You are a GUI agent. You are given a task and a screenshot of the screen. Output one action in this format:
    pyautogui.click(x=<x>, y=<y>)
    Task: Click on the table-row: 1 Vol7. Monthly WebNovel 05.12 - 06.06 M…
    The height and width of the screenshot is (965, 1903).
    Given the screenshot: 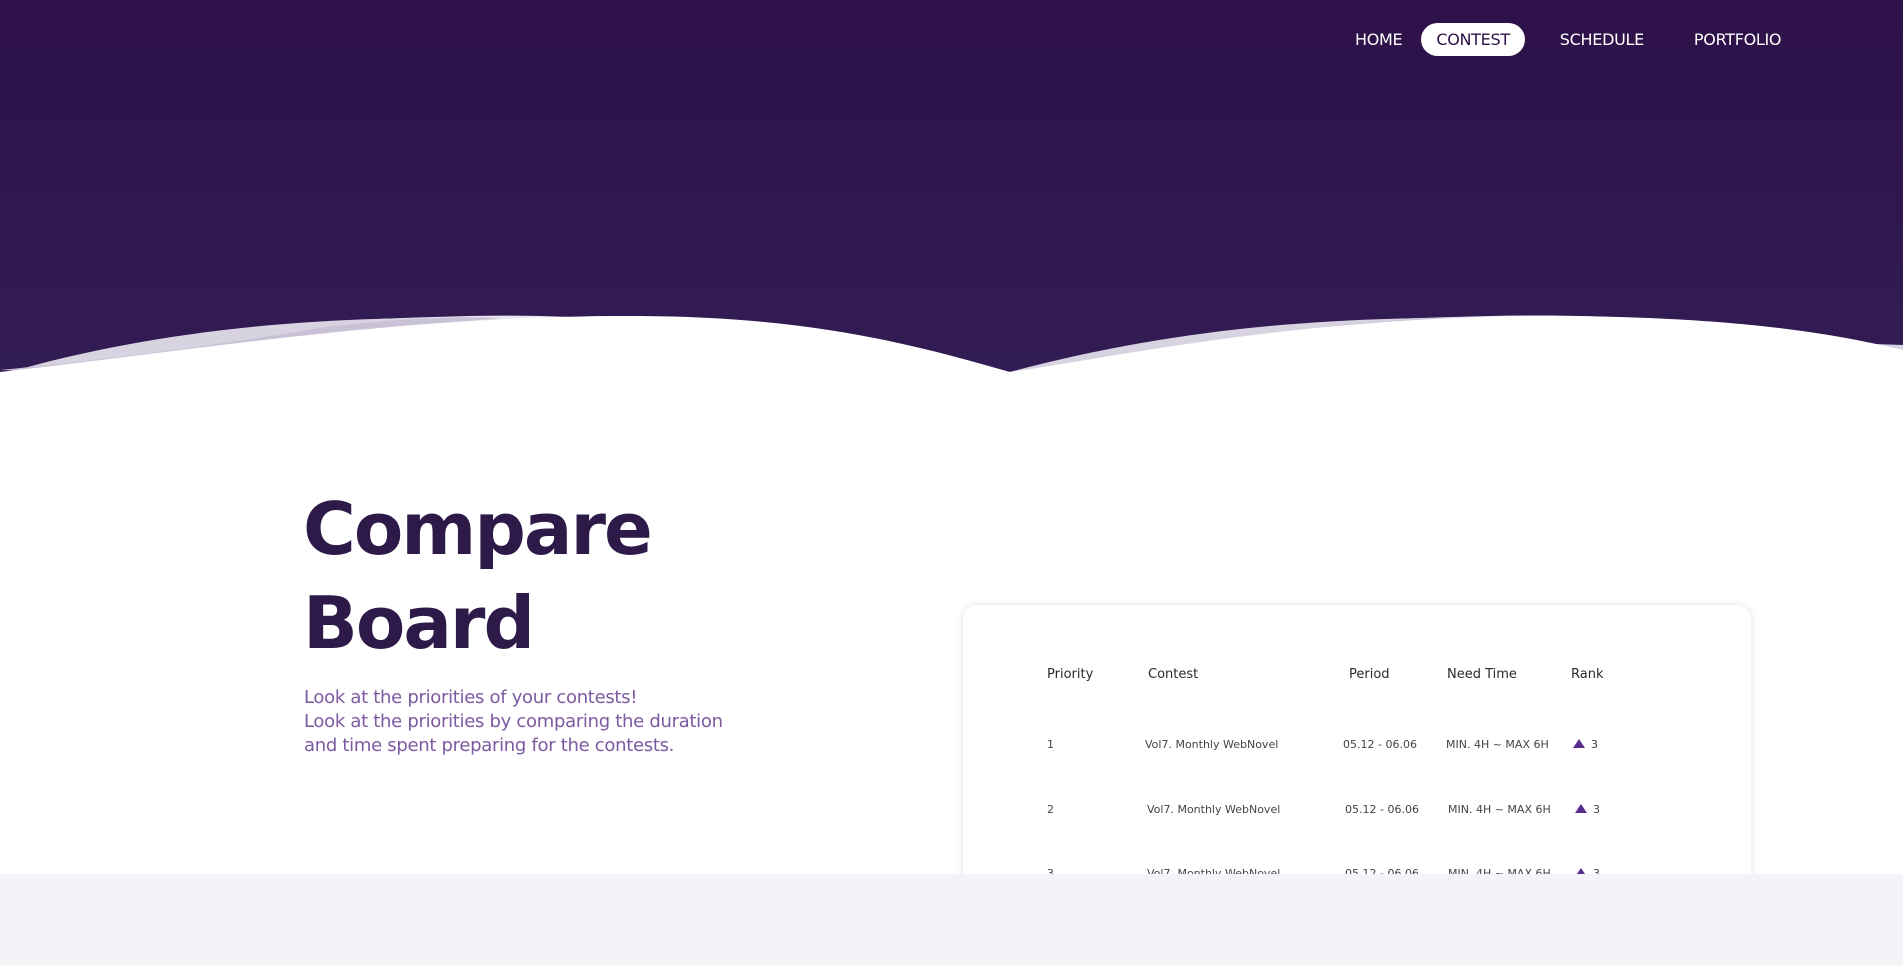 What is the action you would take?
    pyautogui.click(x=1357, y=748)
    